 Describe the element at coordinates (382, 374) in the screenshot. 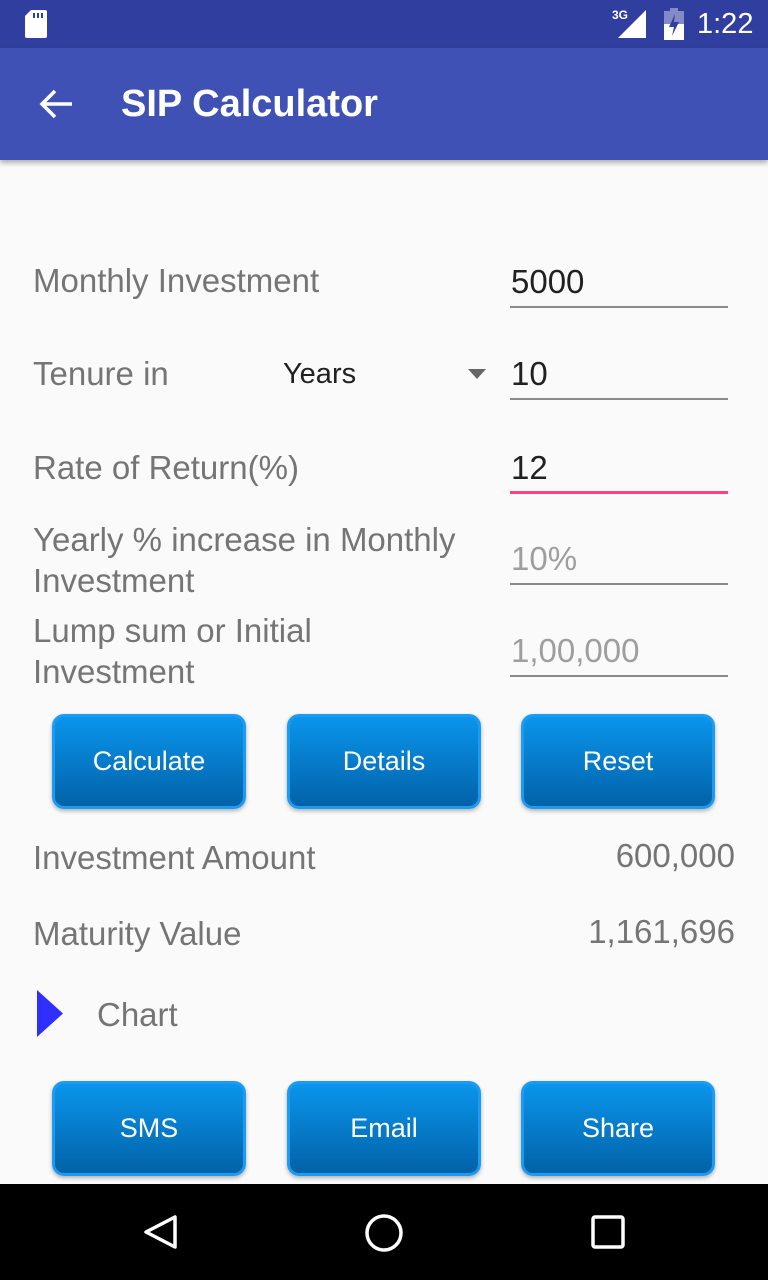

I see `tenure-unit-spinner: Years` at that location.